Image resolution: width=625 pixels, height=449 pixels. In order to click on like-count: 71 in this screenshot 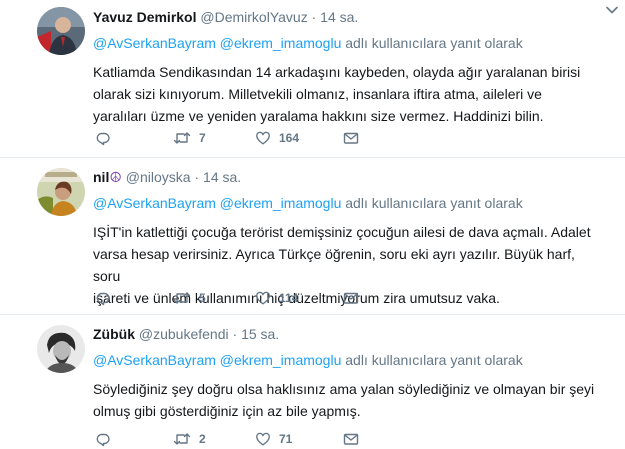, I will do `click(286, 439)`.